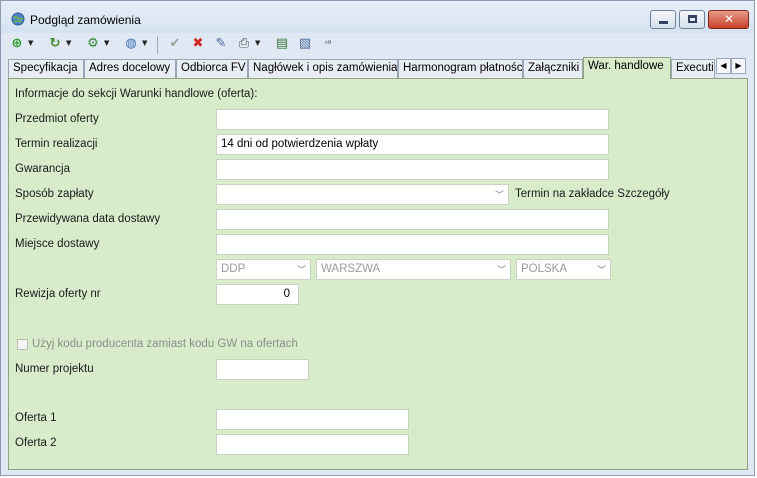 This screenshot has height=478, width=757. Describe the element at coordinates (54, 369) in the screenshot. I see `project-label: Numer projektu` at that location.